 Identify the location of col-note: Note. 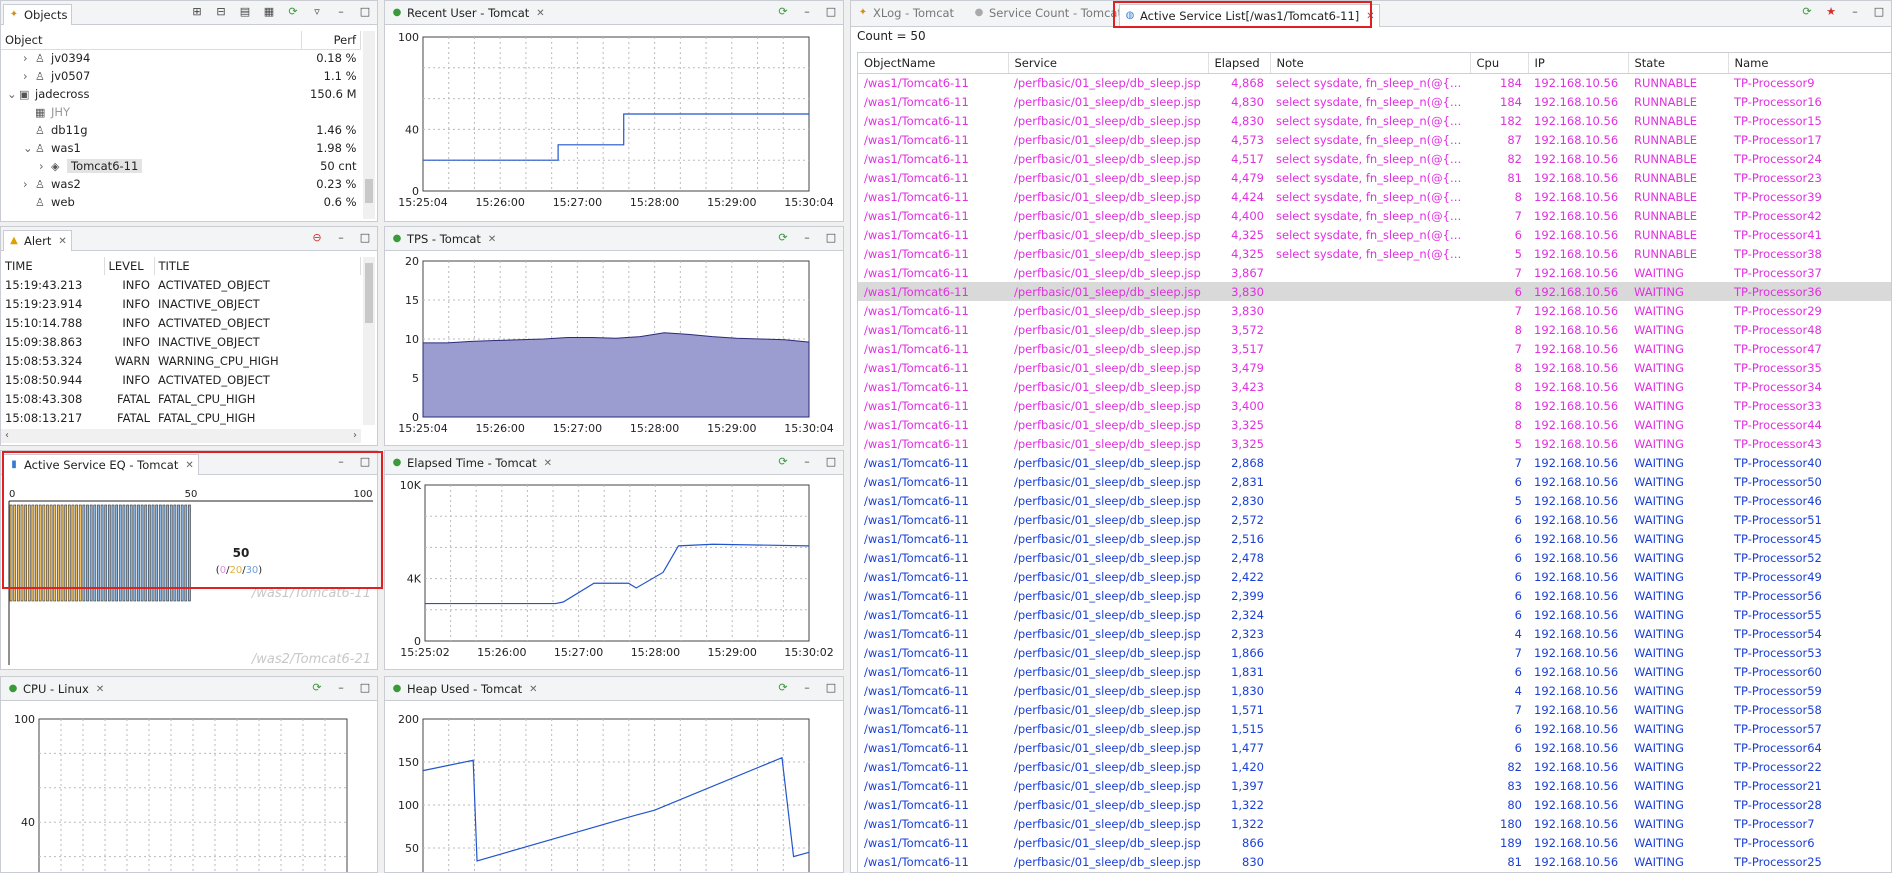
(1370, 63).